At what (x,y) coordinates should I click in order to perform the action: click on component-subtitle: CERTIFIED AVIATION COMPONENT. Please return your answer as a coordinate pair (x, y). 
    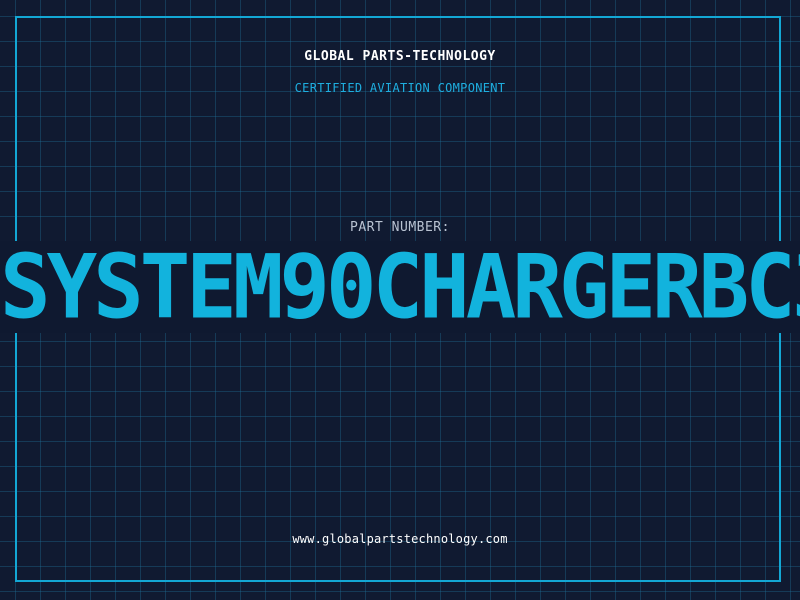
    Looking at the image, I should click on (400, 88).